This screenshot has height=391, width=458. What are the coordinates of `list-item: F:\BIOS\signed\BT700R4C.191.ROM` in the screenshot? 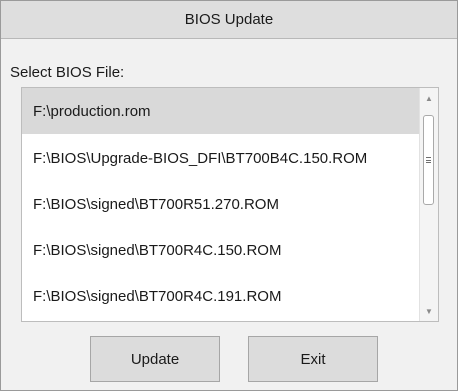 It's located at (228, 296).